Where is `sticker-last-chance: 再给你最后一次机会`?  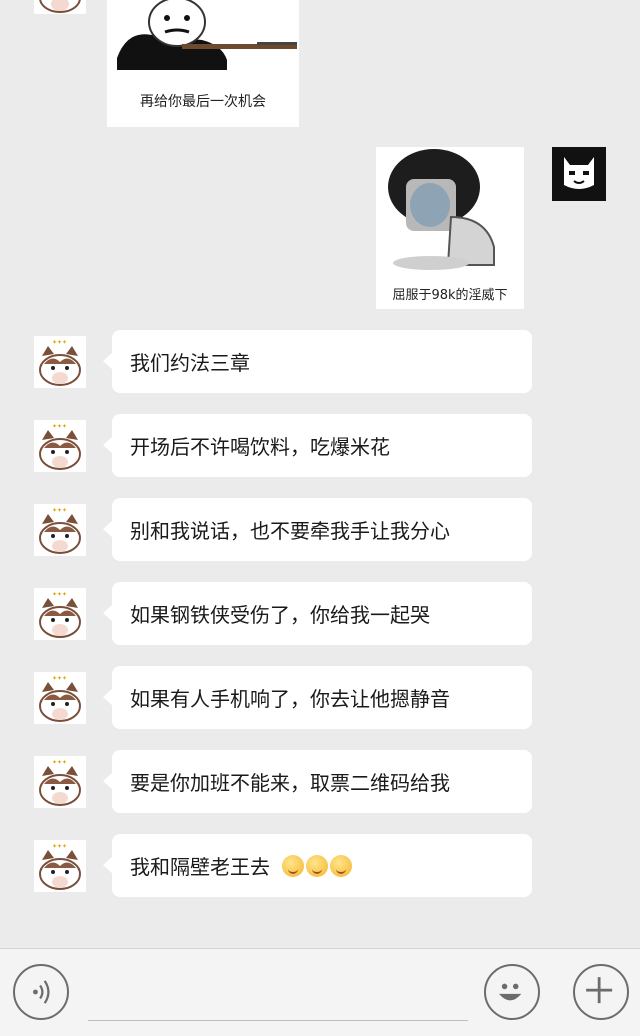
sticker-last-chance: 再给你最后一次机会 is located at coordinates (203, 63).